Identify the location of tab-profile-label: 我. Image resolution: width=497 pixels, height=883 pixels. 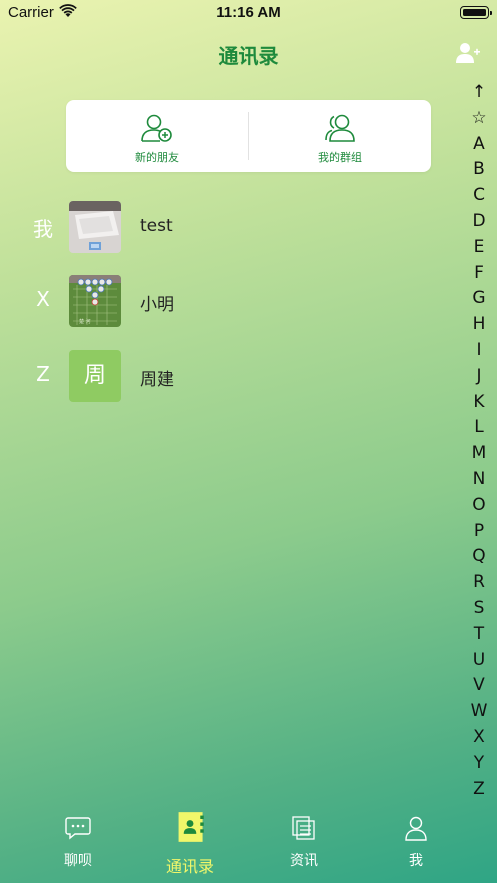
(416, 861).